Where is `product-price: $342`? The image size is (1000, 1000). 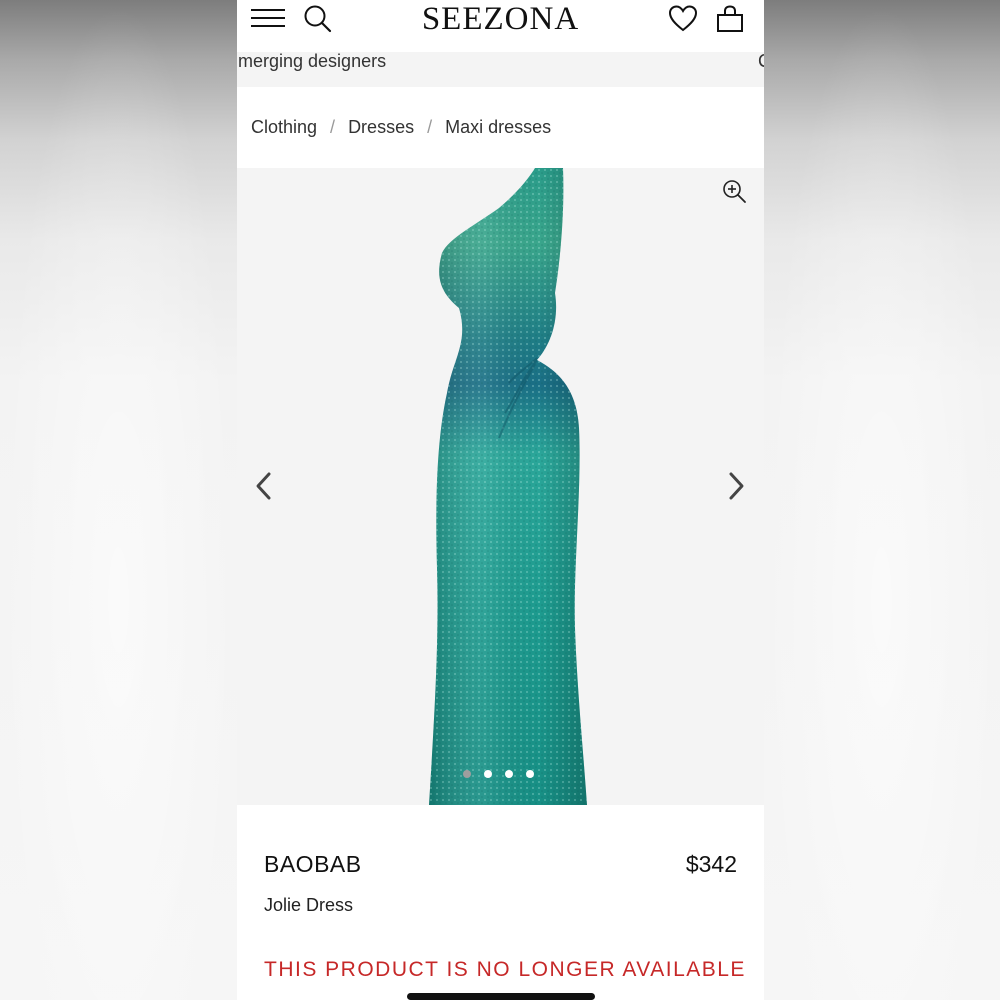
product-price: $342 is located at coordinates (711, 864).